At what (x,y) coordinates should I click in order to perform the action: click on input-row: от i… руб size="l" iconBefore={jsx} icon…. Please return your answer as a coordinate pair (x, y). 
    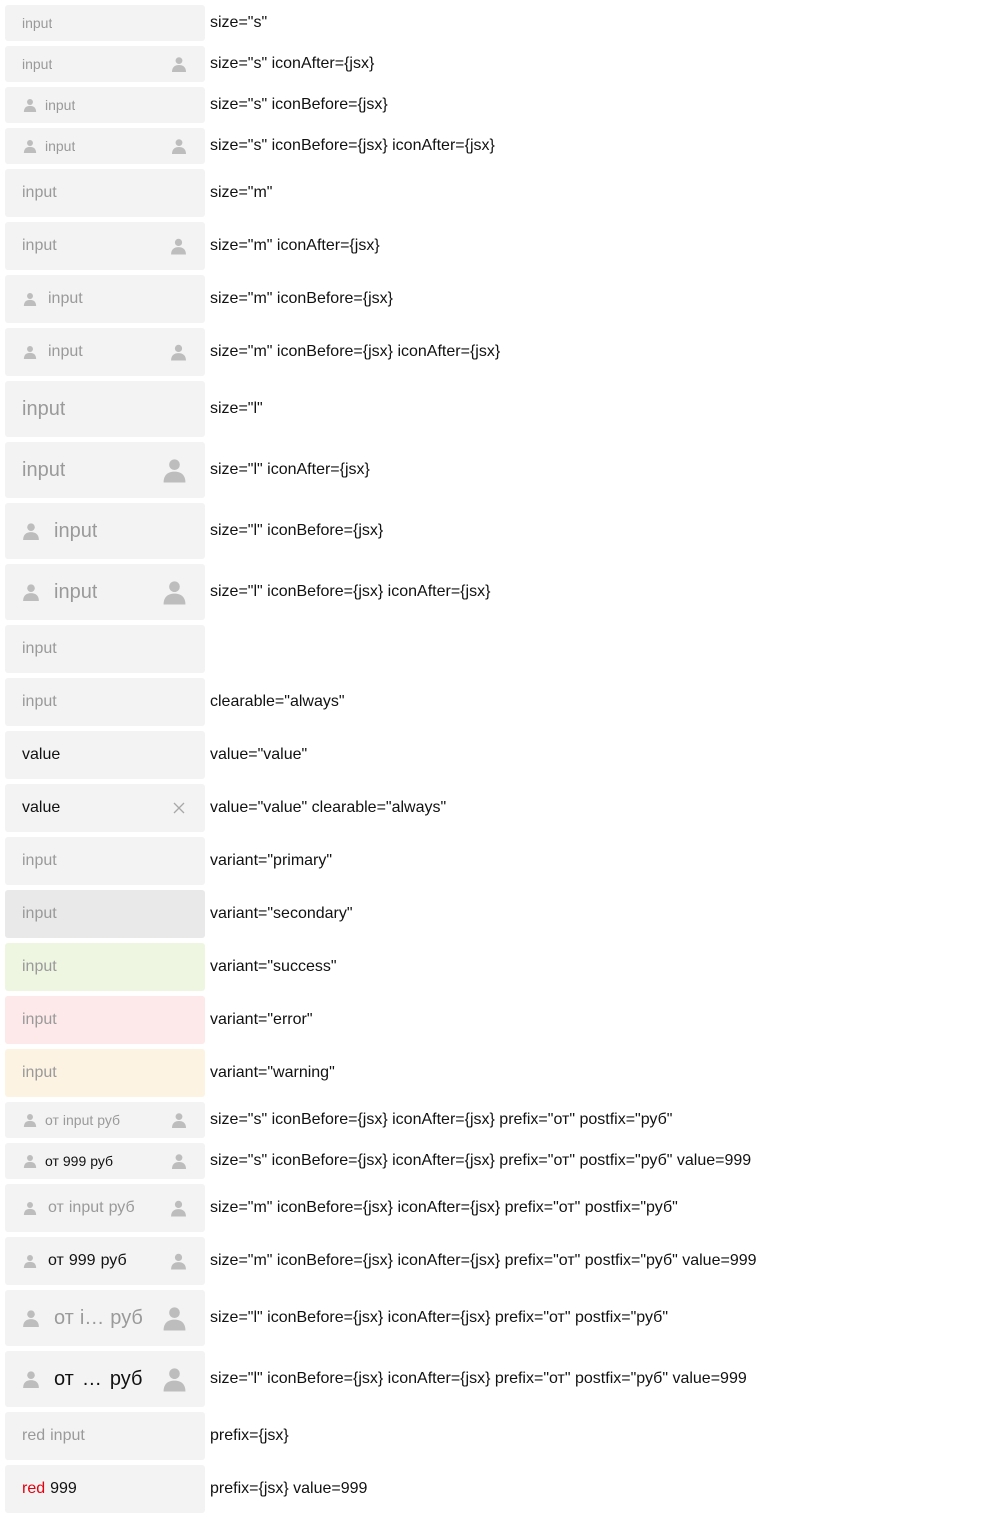
    Looking at the image, I should click on (485, 1318).